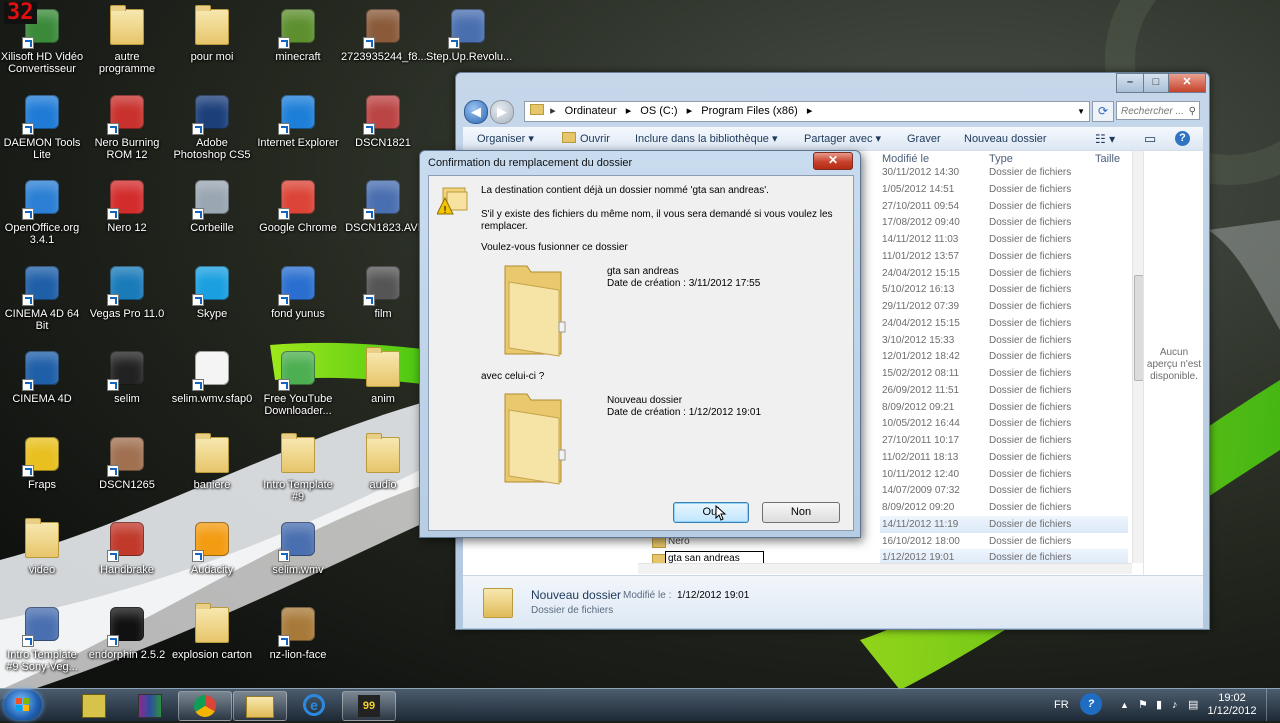 The width and height of the screenshot is (1280, 723). What do you see at coordinates (1004, 457) in the screenshot?
I see `table-row: 11/02/2011 18:13 Dossier de fichiers` at bounding box center [1004, 457].